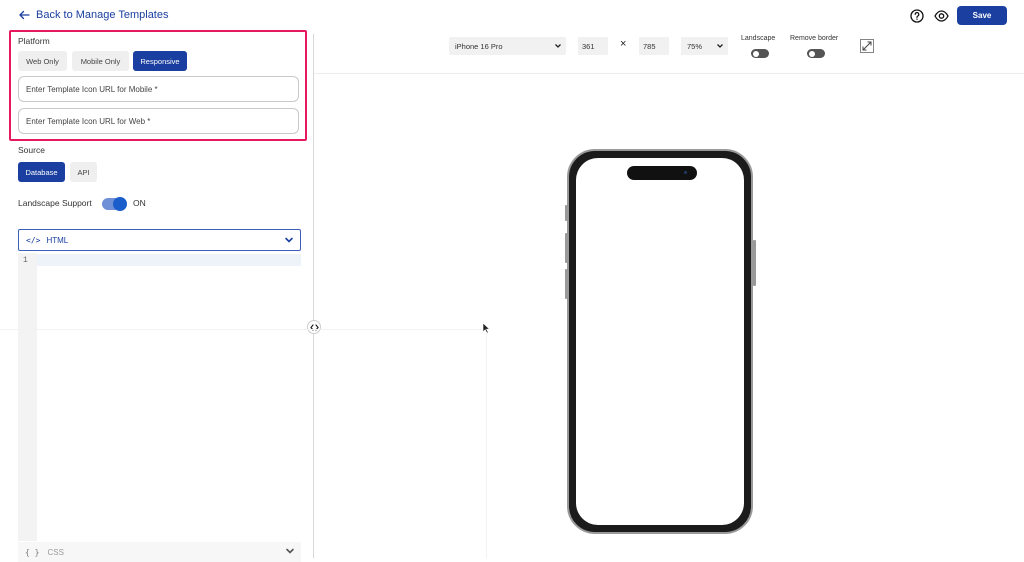 Image resolution: width=1024 pixels, height=562 pixels. What do you see at coordinates (33, 240) in the screenshot?
I see `code-icon: </>` at bounding box center [33, 240].